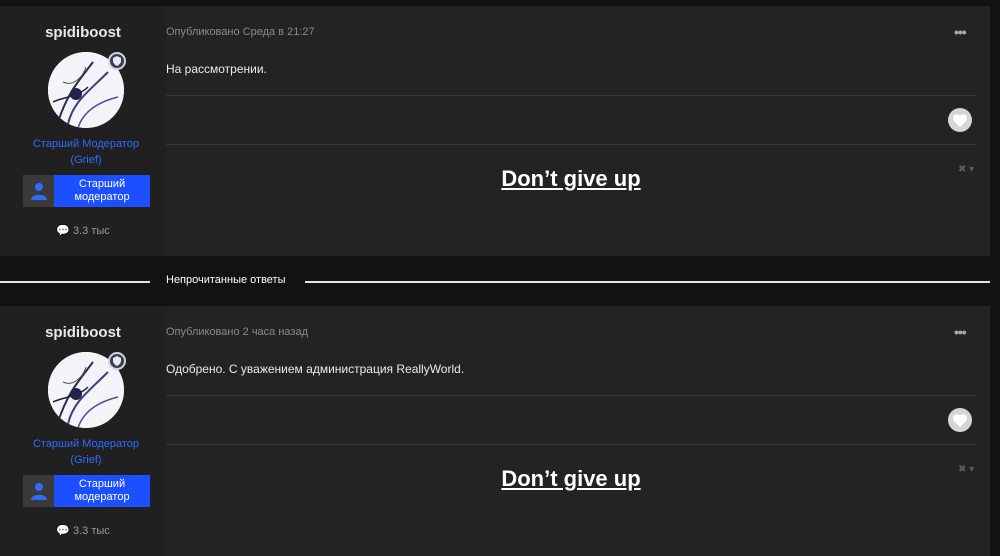 Image resolution: width=1000 pixels, height=556 pixels. I want to click on unread-divider-label: Непрочитанные ответы, so click(226, 280).